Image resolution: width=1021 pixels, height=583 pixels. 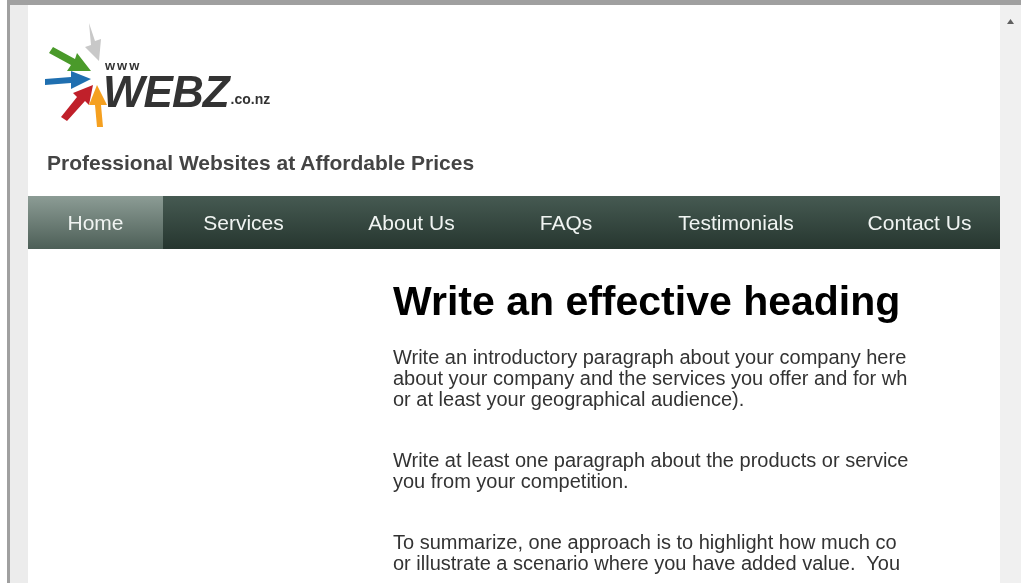 I want to click on logo-domain: .co.nz, so click(x=250, y=99).